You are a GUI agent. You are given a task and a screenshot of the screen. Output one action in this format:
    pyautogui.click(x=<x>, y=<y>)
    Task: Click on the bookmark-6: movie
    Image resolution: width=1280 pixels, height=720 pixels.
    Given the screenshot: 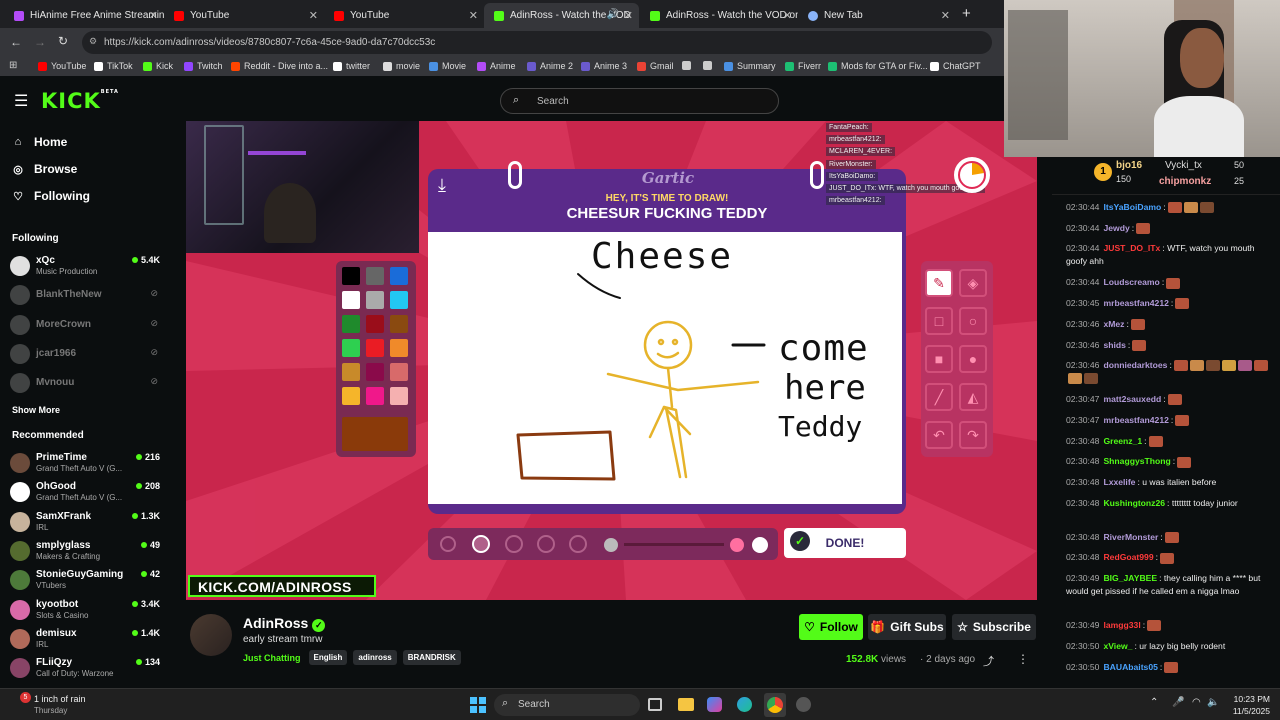 What is the action you would take?
    pyautogui.click(x=401, y=66)
    